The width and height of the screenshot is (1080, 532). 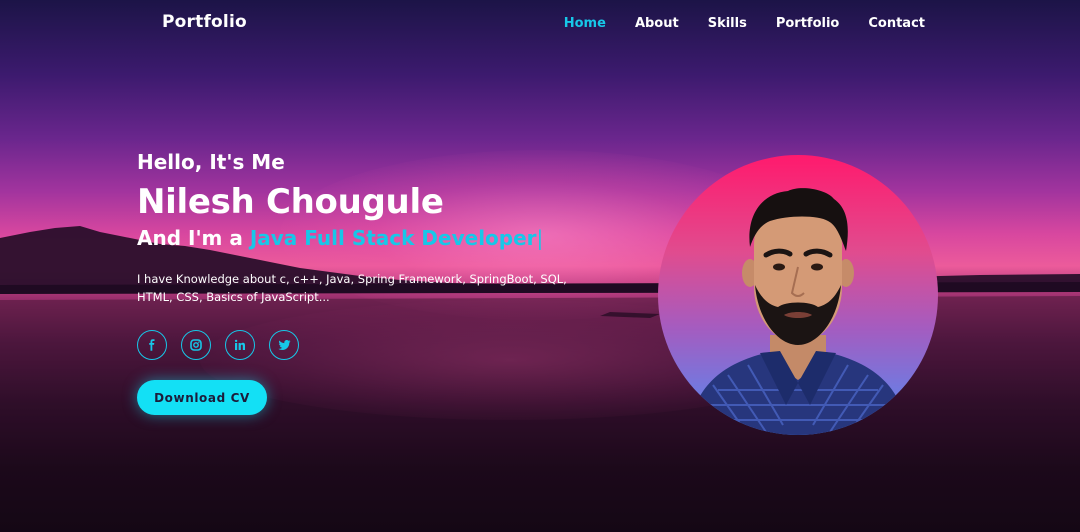 I want to click on nav-about: About, so click(x=657, y=23).